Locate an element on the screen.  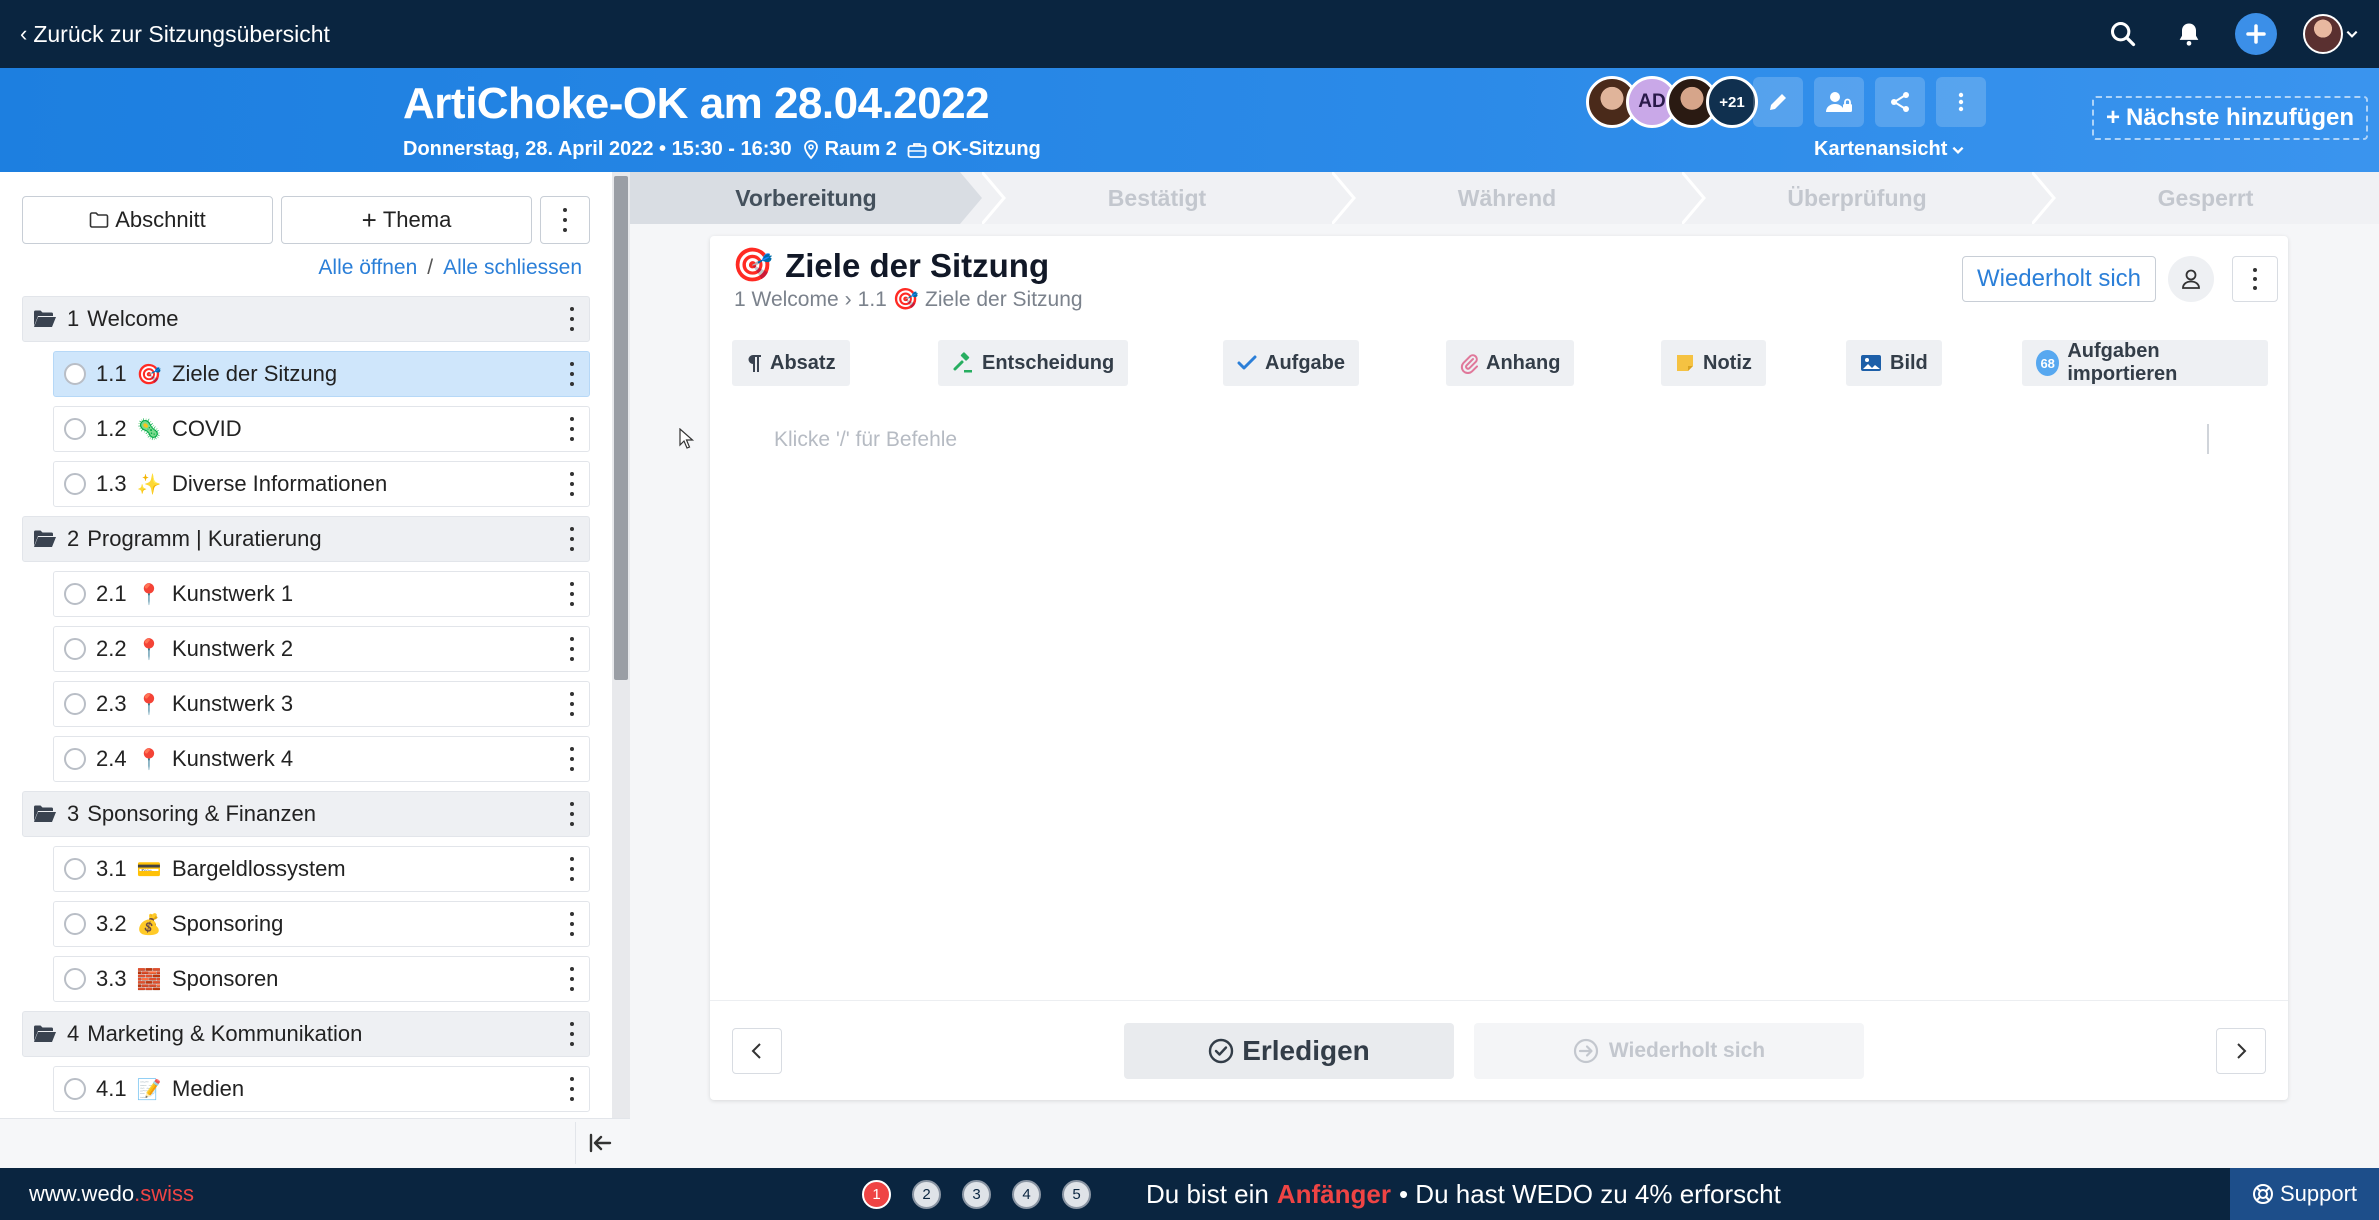
add-note-button: Notiz is located at coordinates (1713, 363).